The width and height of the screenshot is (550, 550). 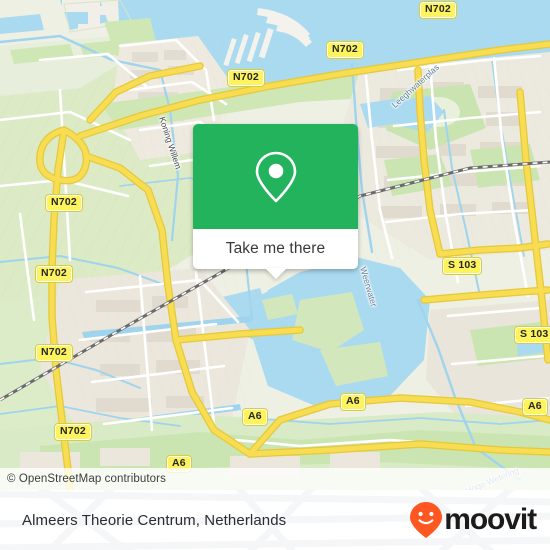 I want to click on location-pin-icon, so click(x=275, y=176).